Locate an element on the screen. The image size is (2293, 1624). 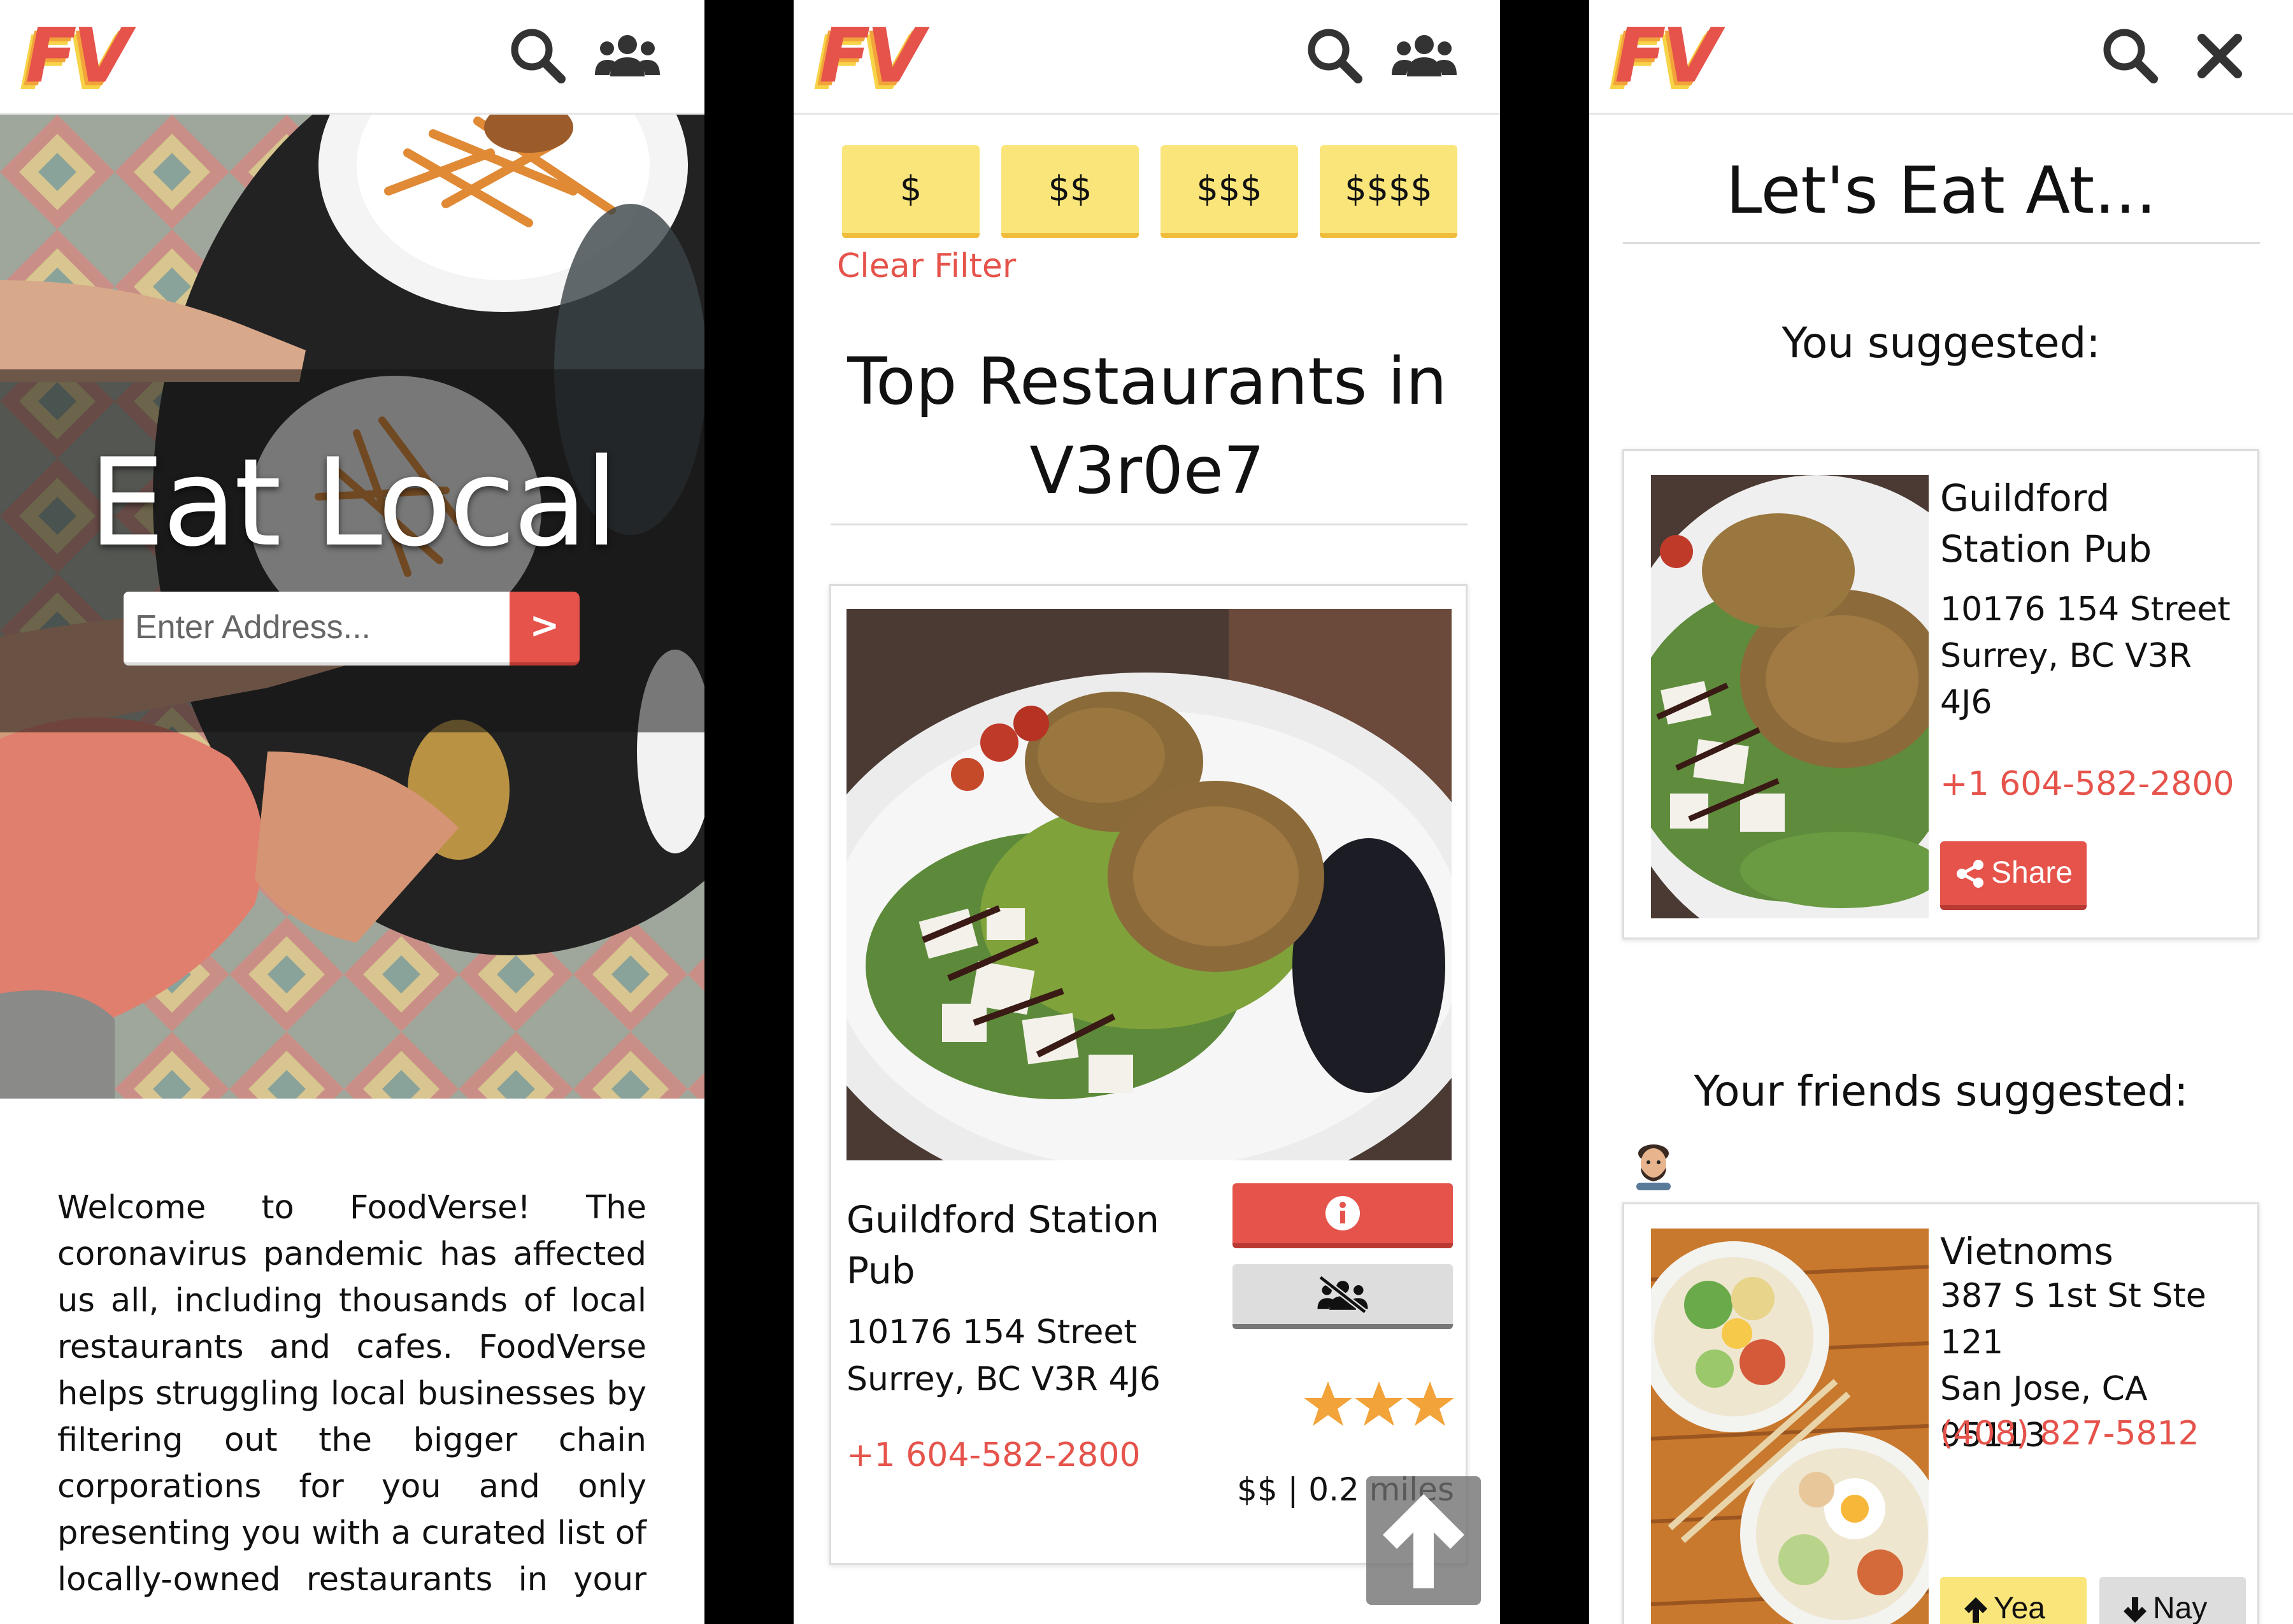
price-filter-1: $ is located at coordinates (911, 191).